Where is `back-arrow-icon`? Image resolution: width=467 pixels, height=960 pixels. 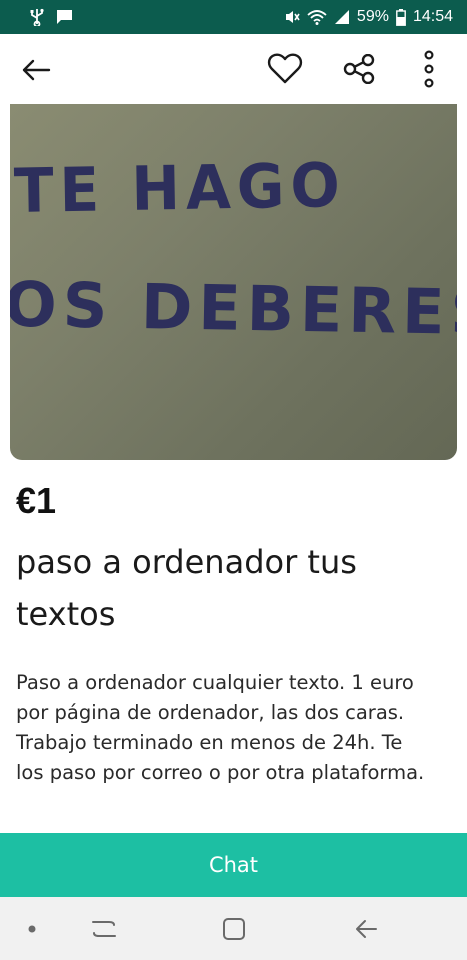 back-arrow-icon is located at coordinates (36, 70).